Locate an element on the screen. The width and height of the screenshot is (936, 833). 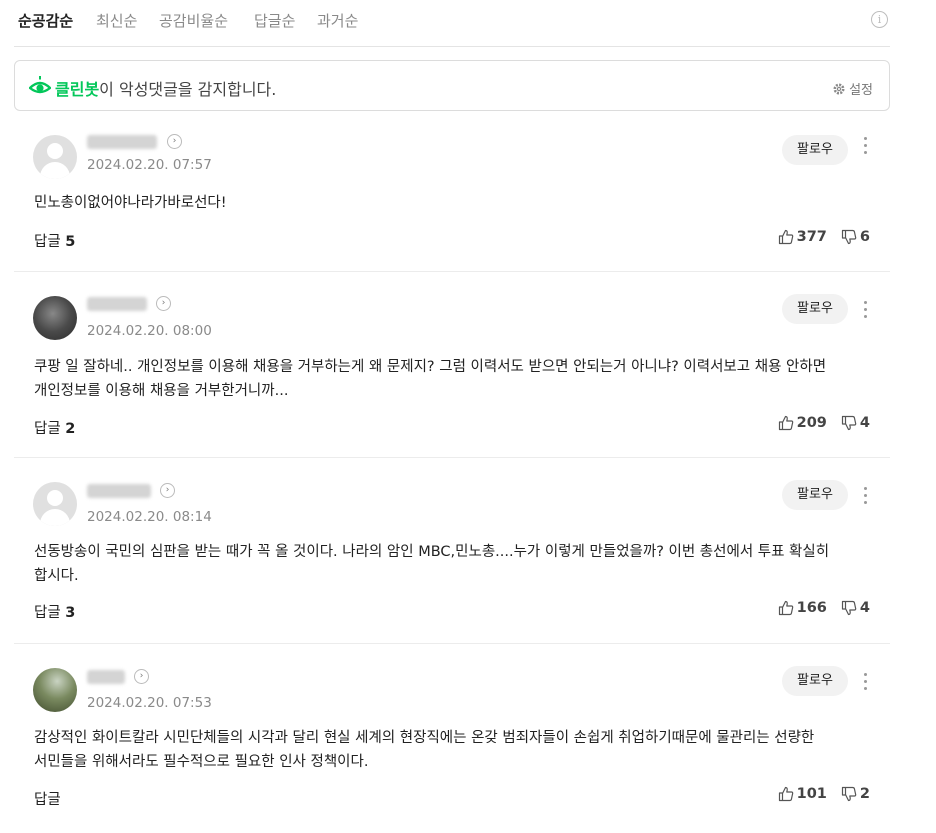
cleanbot-brand: 클린봇 is located at coordinates (77, 89).